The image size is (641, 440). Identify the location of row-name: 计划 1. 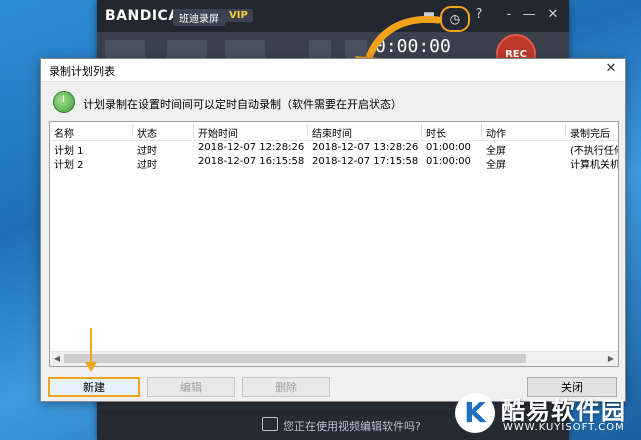
(69, 151).